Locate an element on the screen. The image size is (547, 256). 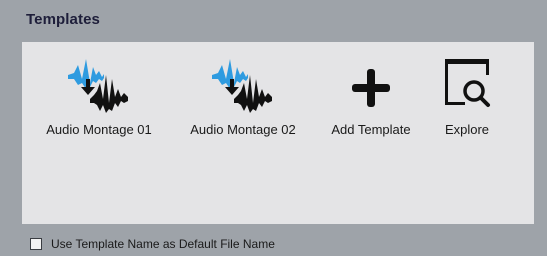
template-audio-montage-02: Audio Montage 02 is located at coordinates (243, 112).